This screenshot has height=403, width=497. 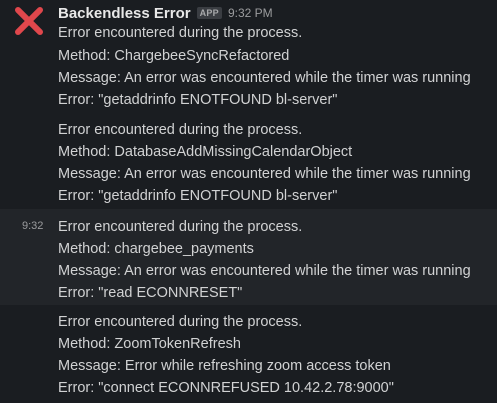 I want to click on hover-timestamp: 9:32, so click(x=32, y=226).